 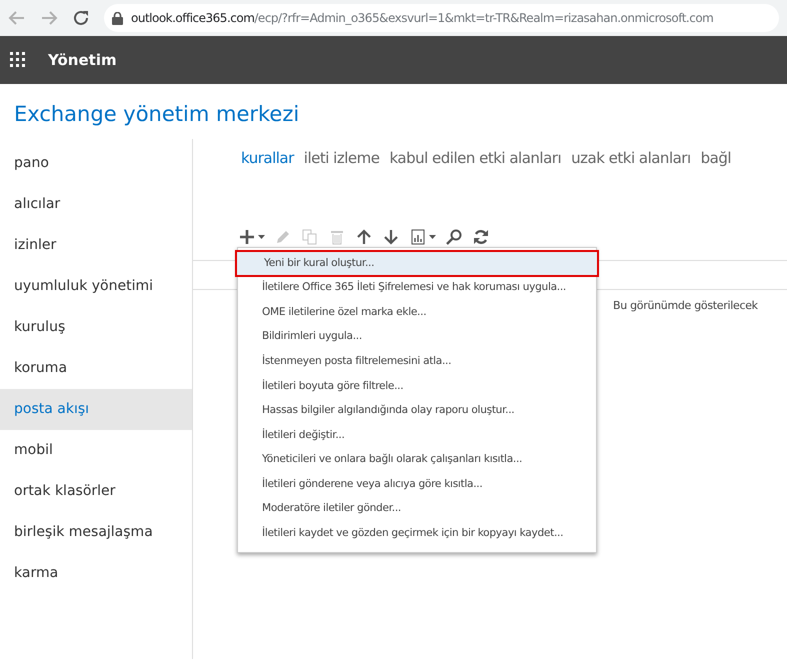 I want to click on up-arrow-button, so click(x=364, y=237).